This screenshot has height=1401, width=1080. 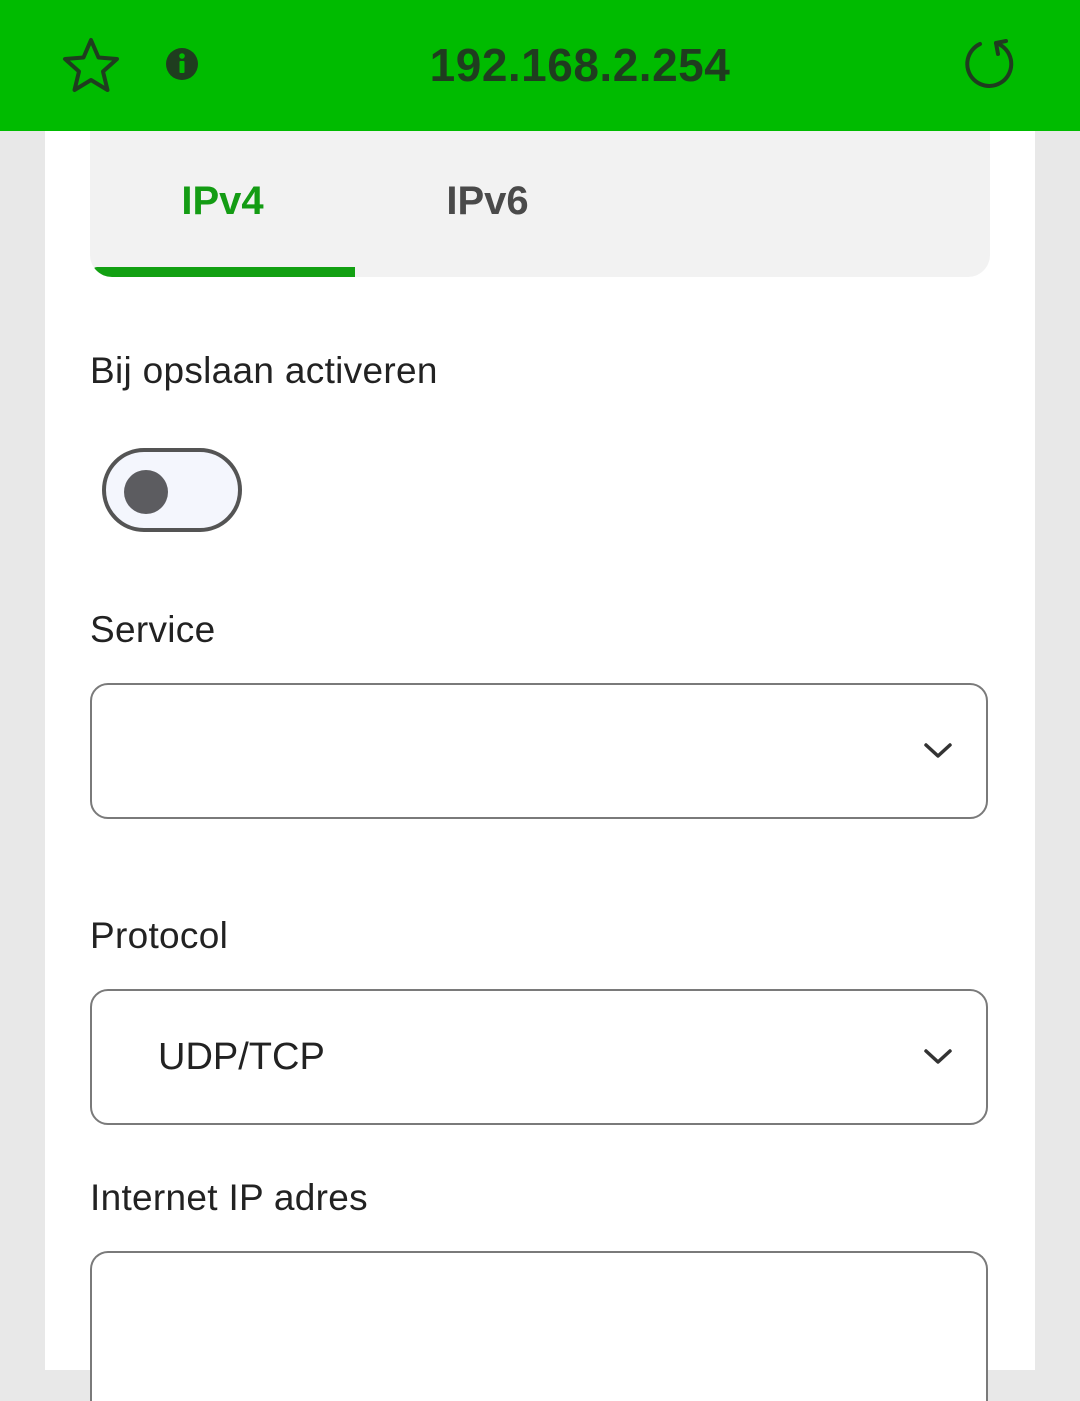 What do you see at coordinates (539, 1057) in the screenshot?
I see `protocol-select: UDP/TCP` at bounding box center [539, 1057].